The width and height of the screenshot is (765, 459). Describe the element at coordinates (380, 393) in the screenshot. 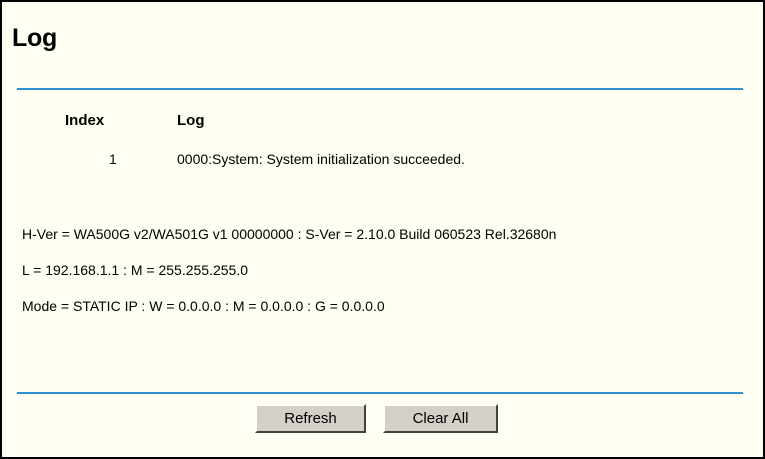

I see `bottom-divider` at that location.